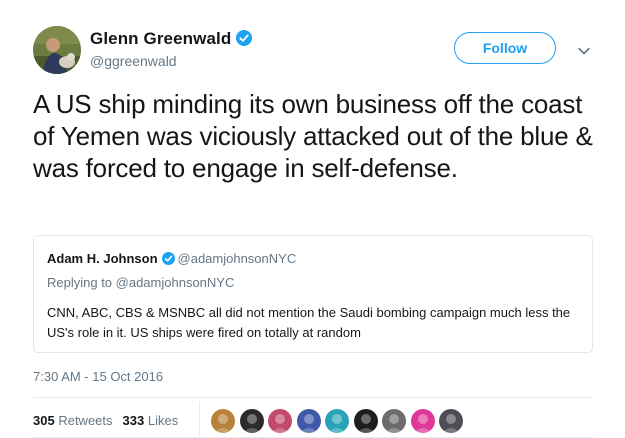 The image size is (625, 438). What do you see at coordinates (102, 258) in the screenshot?
I see `quoted-author-name: Adam H. Johnson` at bounding box center [102, 258].